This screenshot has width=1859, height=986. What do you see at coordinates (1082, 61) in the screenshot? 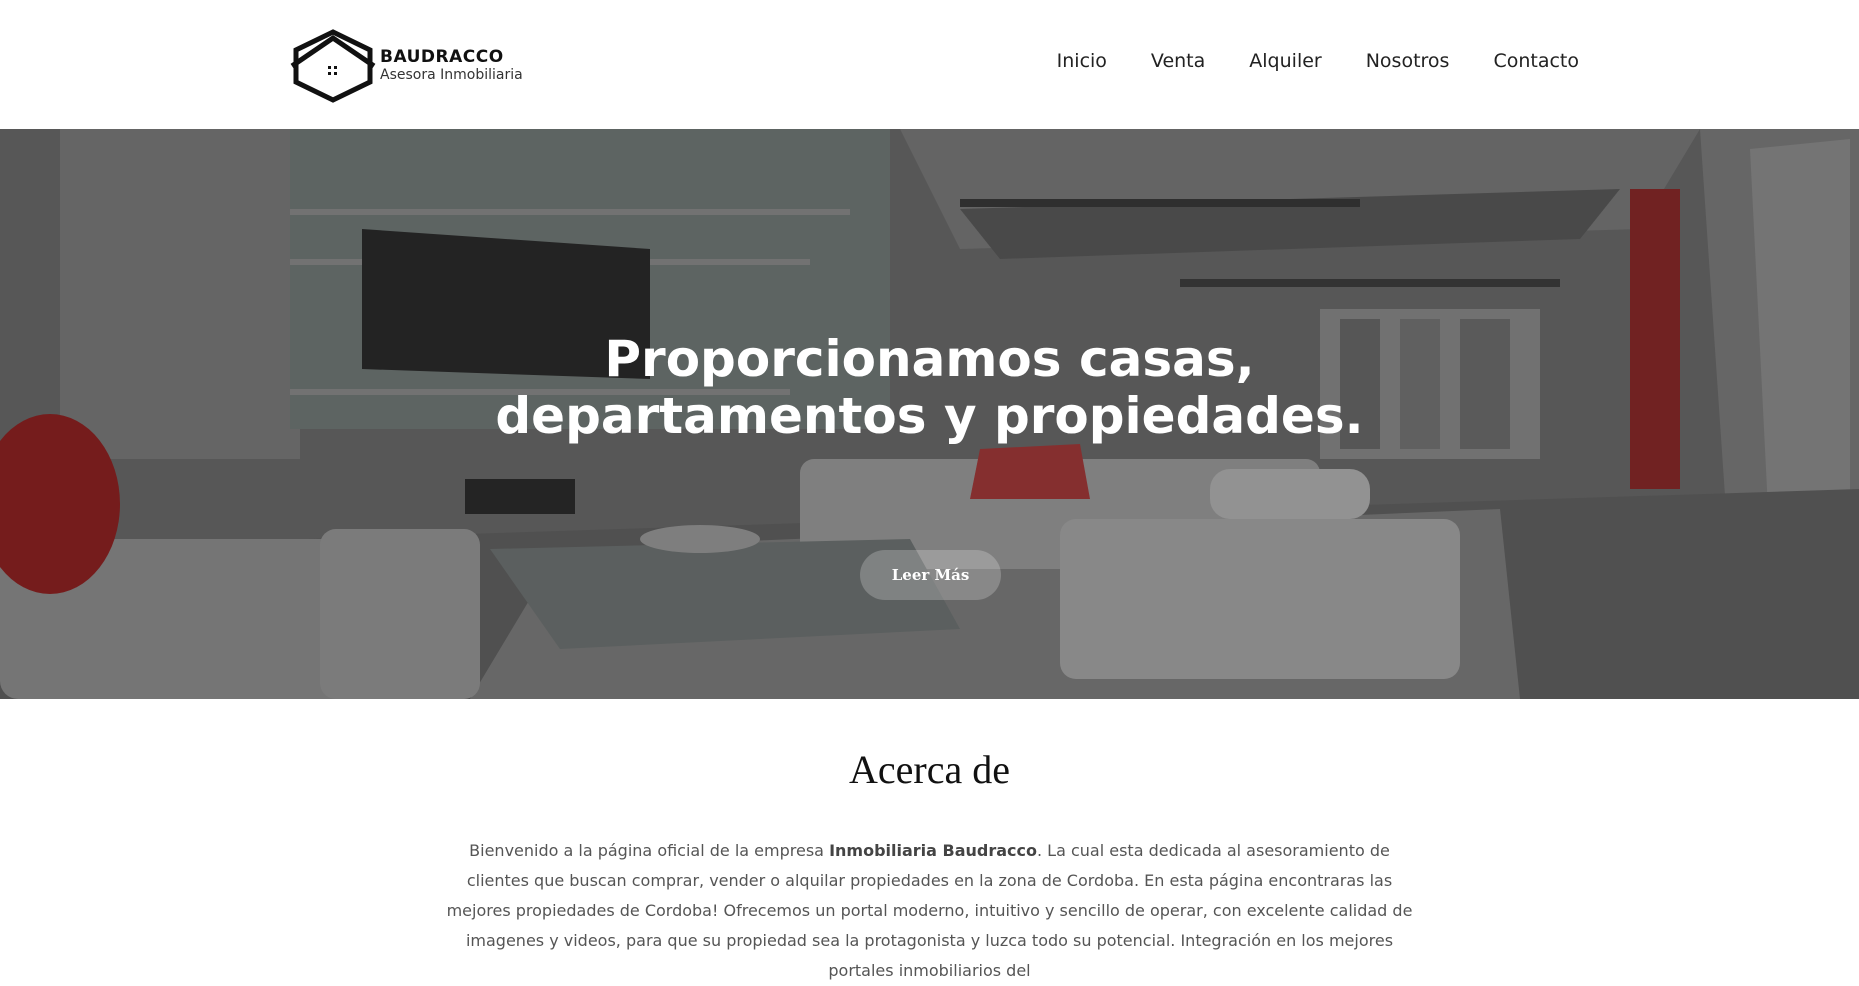
I see `nav-link-inicio: Inicio` at bounding box center [1082, 61].